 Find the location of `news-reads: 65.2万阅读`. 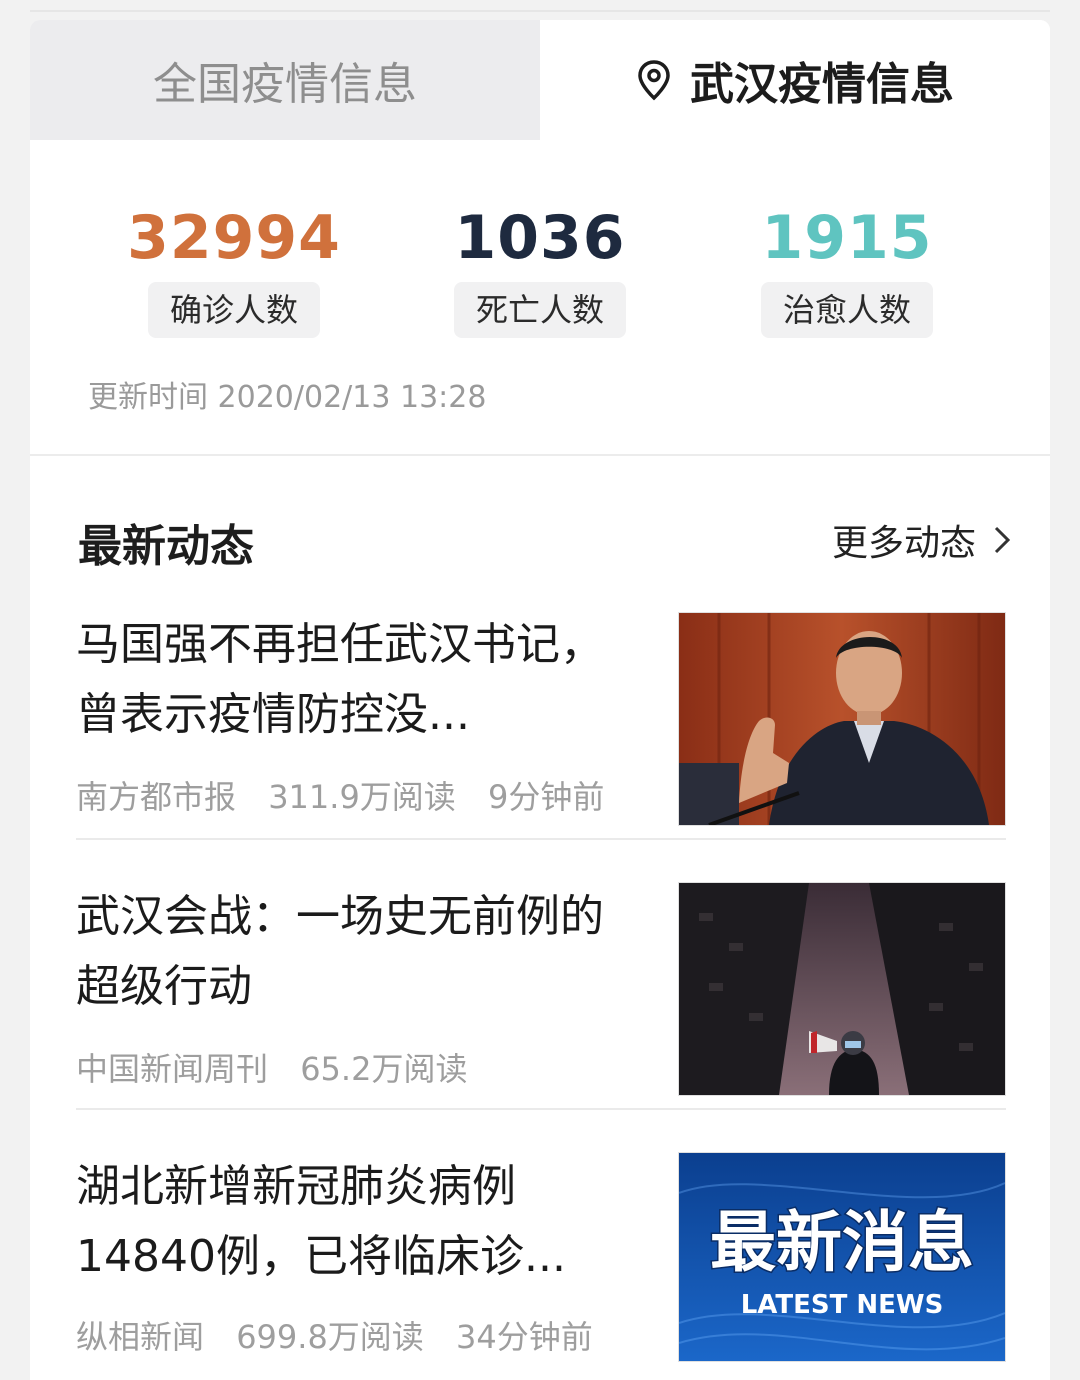

news-reads: 65.2万阅读 is located at coordinates (384, 1069).